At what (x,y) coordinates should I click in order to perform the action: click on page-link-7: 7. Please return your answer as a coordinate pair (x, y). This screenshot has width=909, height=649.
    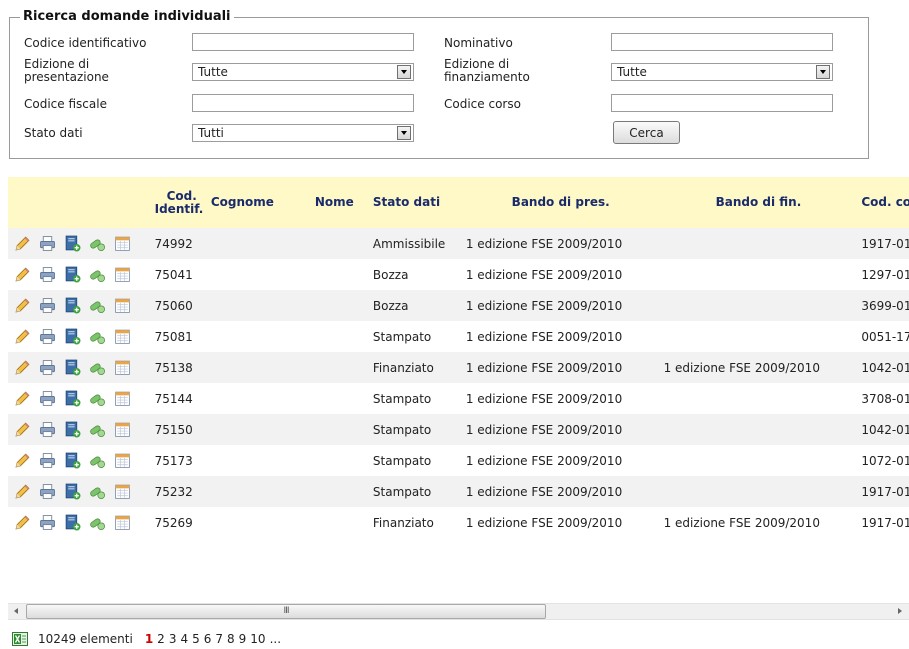
    Looking at the image, I should click on (219, 639).